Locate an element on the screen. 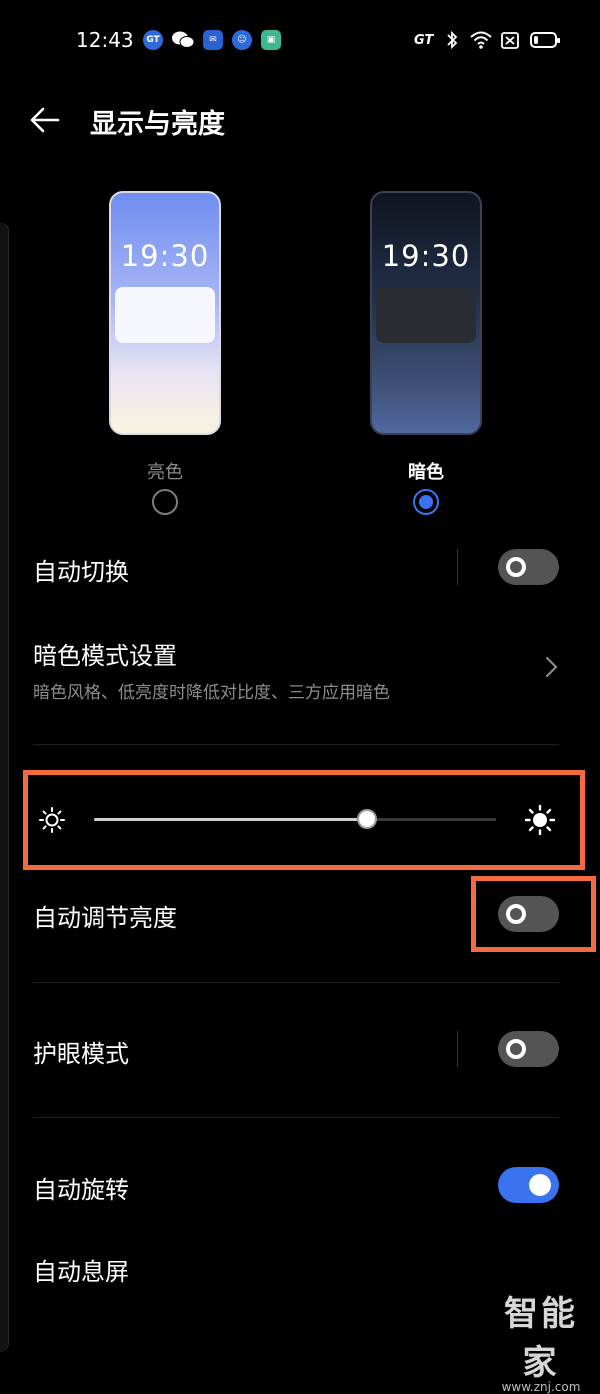 The width and height of the screenshot is (600, 1394). dark-mode-settings-subtitle: 暗色风格、低亮度时降低对比度、三方应用暗色 is located at coordinates (211, 693).